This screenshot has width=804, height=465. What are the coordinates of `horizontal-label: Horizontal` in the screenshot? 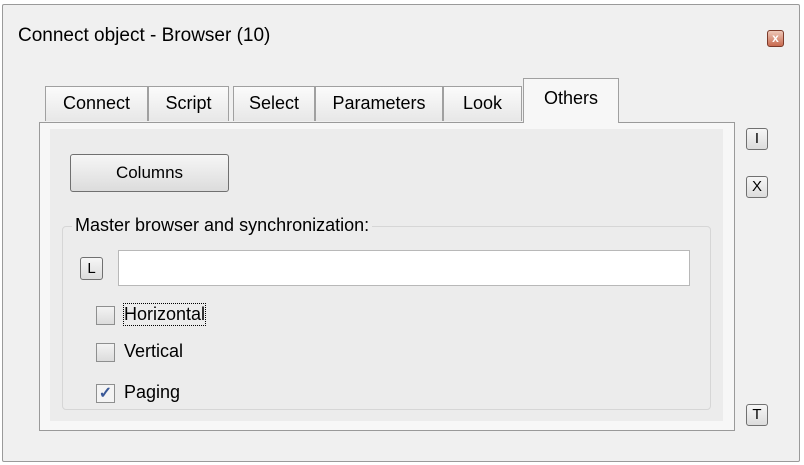 It's located at (164, 314).